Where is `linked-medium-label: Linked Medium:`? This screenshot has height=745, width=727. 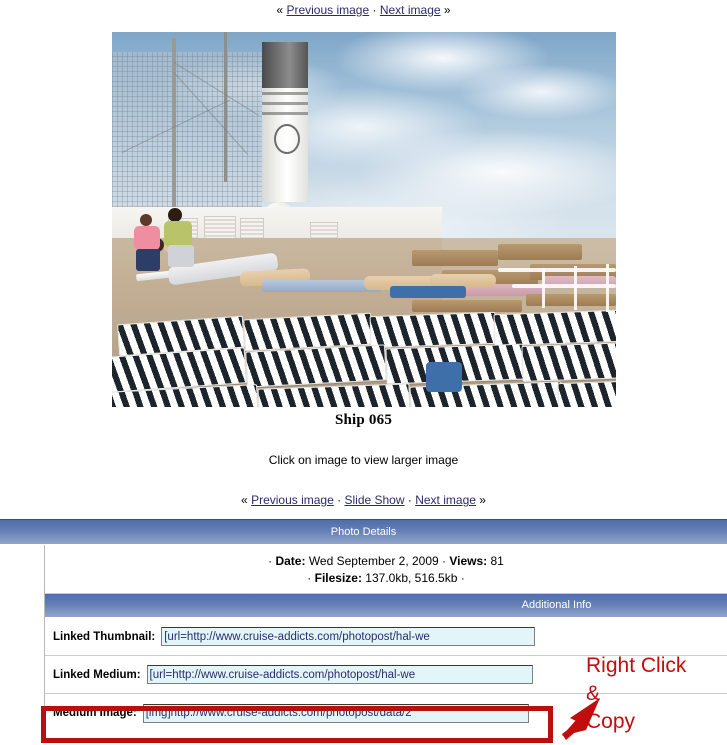
linked-medium-label: Linked Medium: is located at coordinates (97, 674).